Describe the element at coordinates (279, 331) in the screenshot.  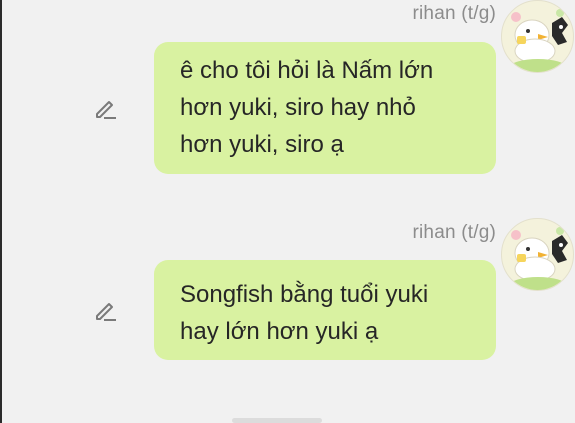
I see `message-text-line: hay lớn hơn yuki ạ` at that location.